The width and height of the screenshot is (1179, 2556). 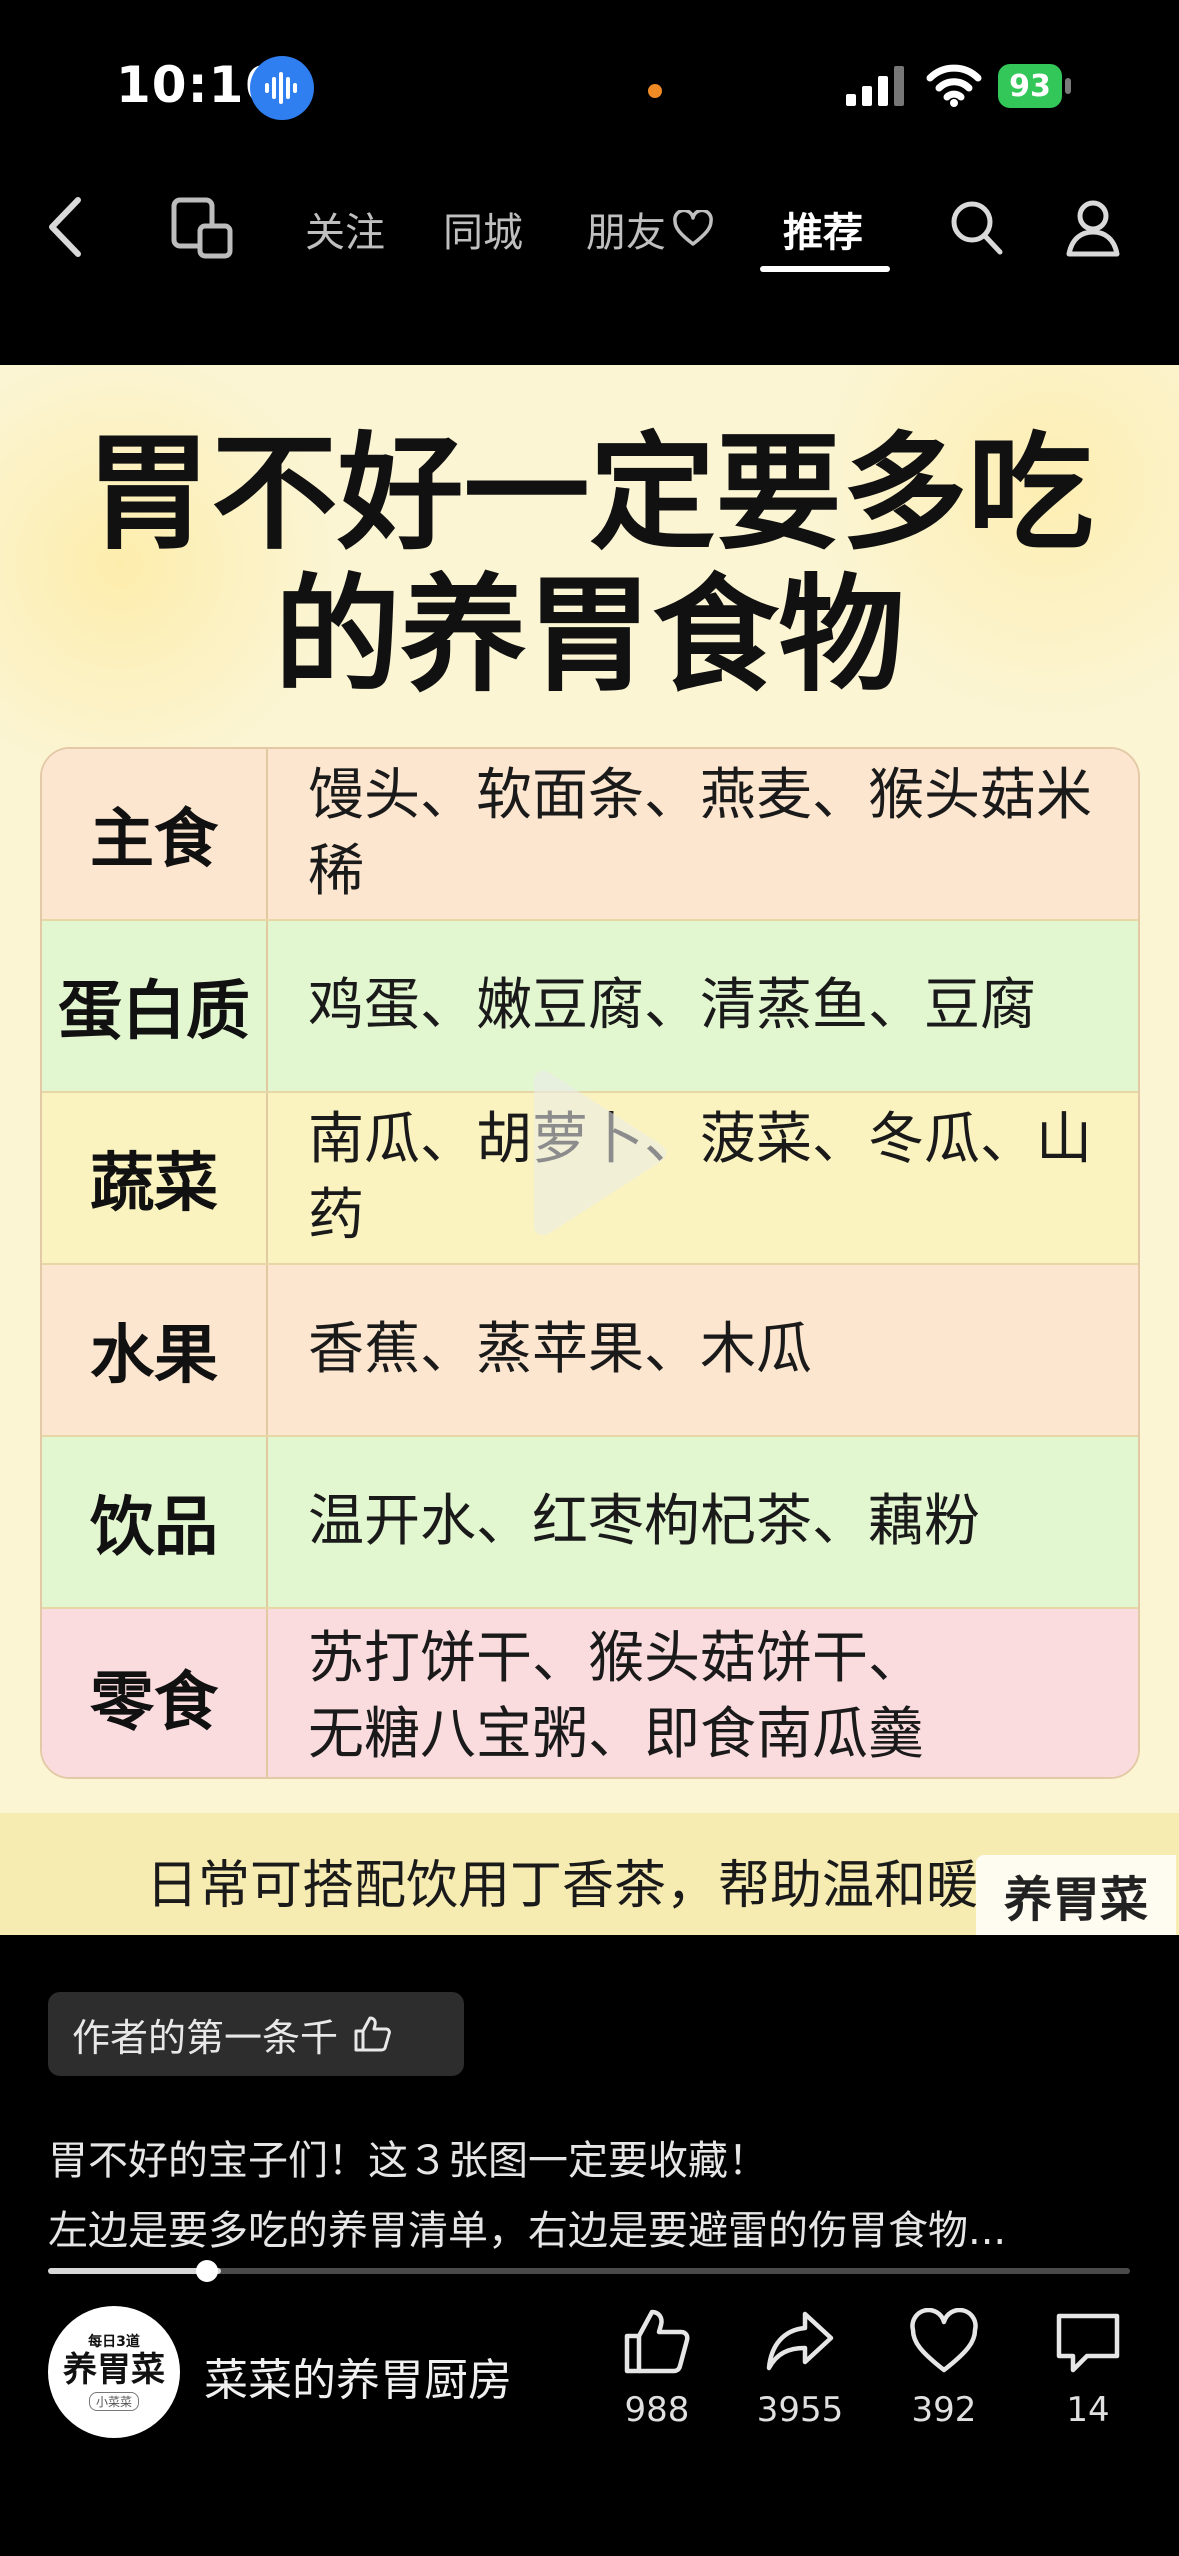 What do you see at coordinates (1068, 86) in the screenshot?
I see `battery-tip` at bounding box center [1068, 86].